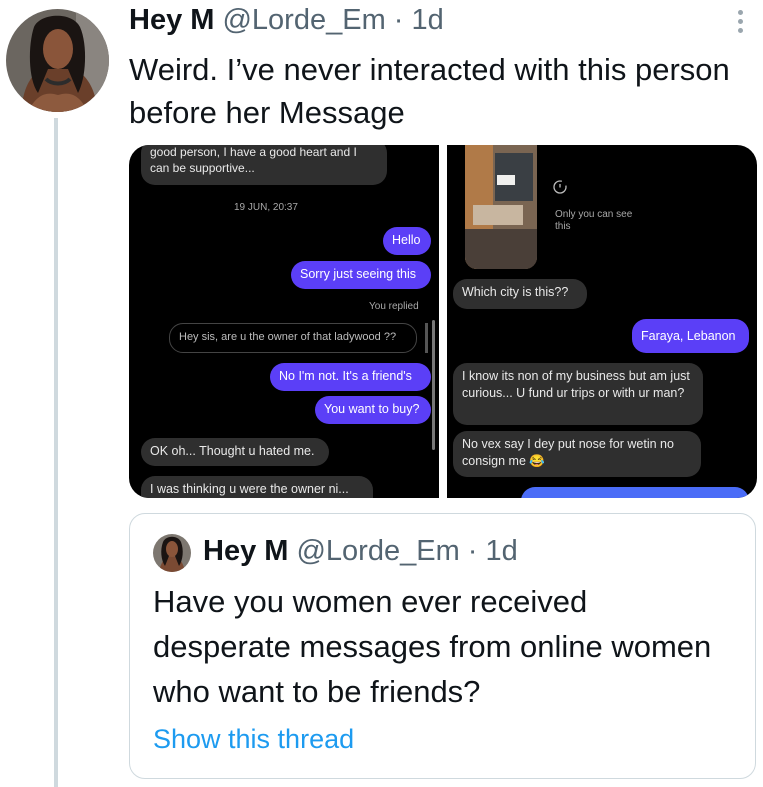 This screenshot has width=763, height=787. Describe the element at coordinates (172, 553) in the screenshot. I see `quoted-avatar` at that location.